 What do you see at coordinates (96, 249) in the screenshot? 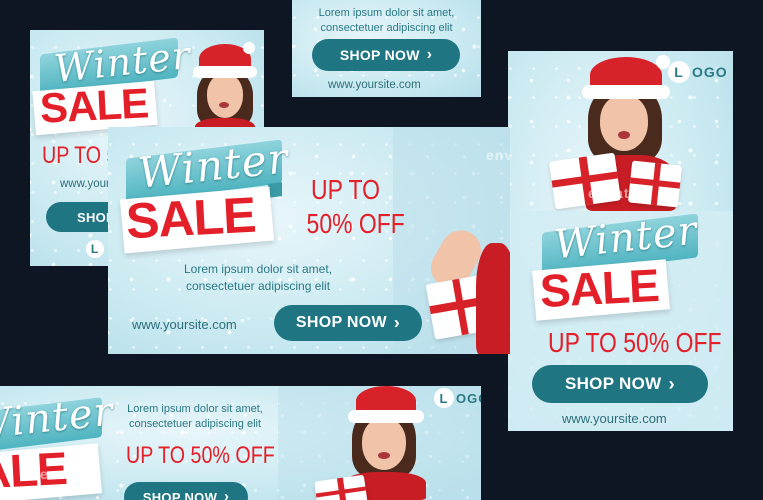
I see `logo: L` at bounding box center [96, 249].